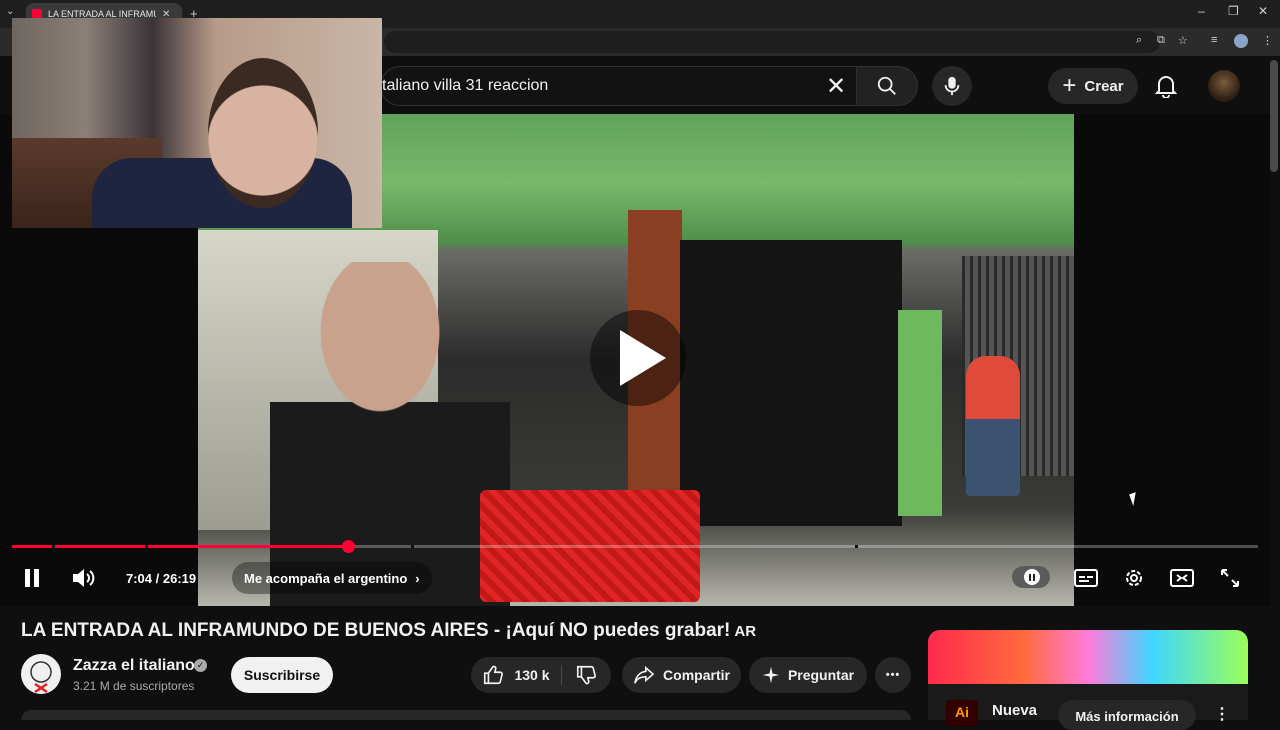 The image size is (1280, 730). I want to click on voice-search-button, so click(952, 86).